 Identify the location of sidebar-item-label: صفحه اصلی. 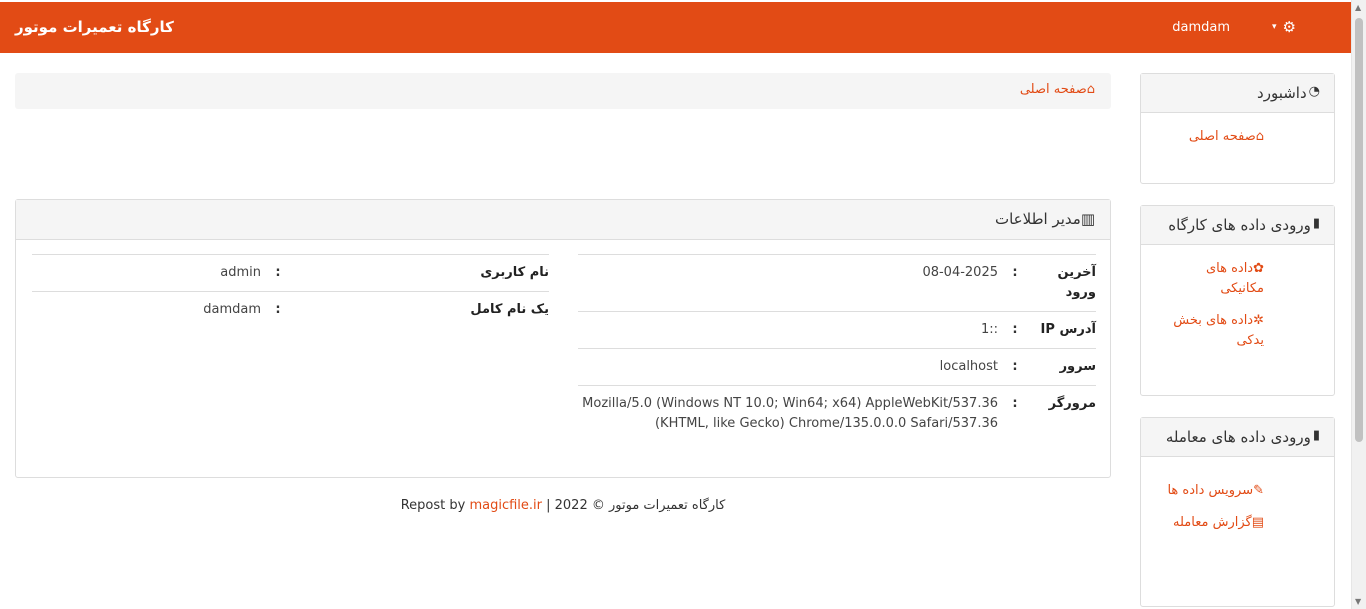
(1222, 136).